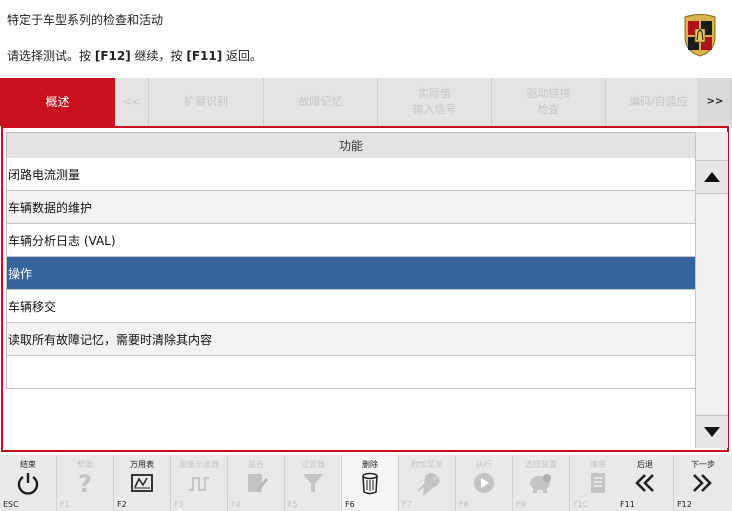  What do you see at coordinates (158, 56) in the screenshot?
I see `instruction-mid: 继续，按` at bounding box center [158, 56].